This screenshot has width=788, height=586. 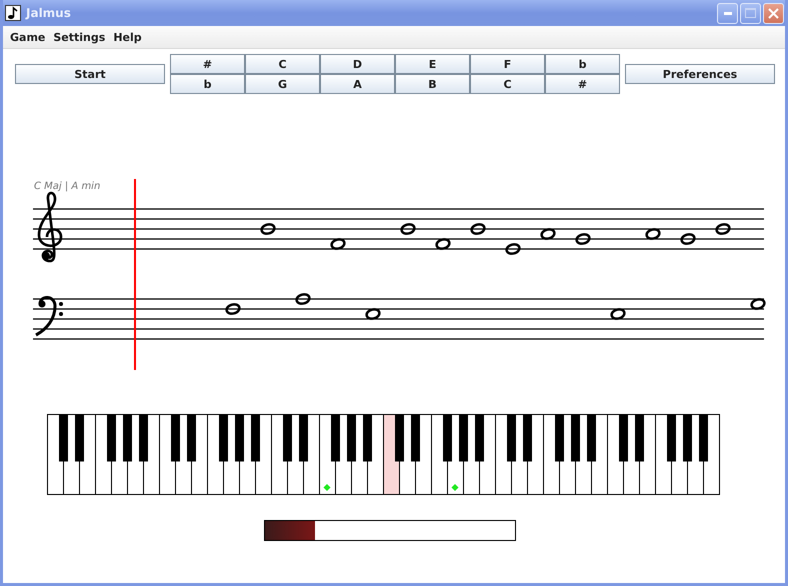 What do you see at coordinates (28, 37) in the screenshot?
I see `menu-item: Game` at bounding box center [28, 37].